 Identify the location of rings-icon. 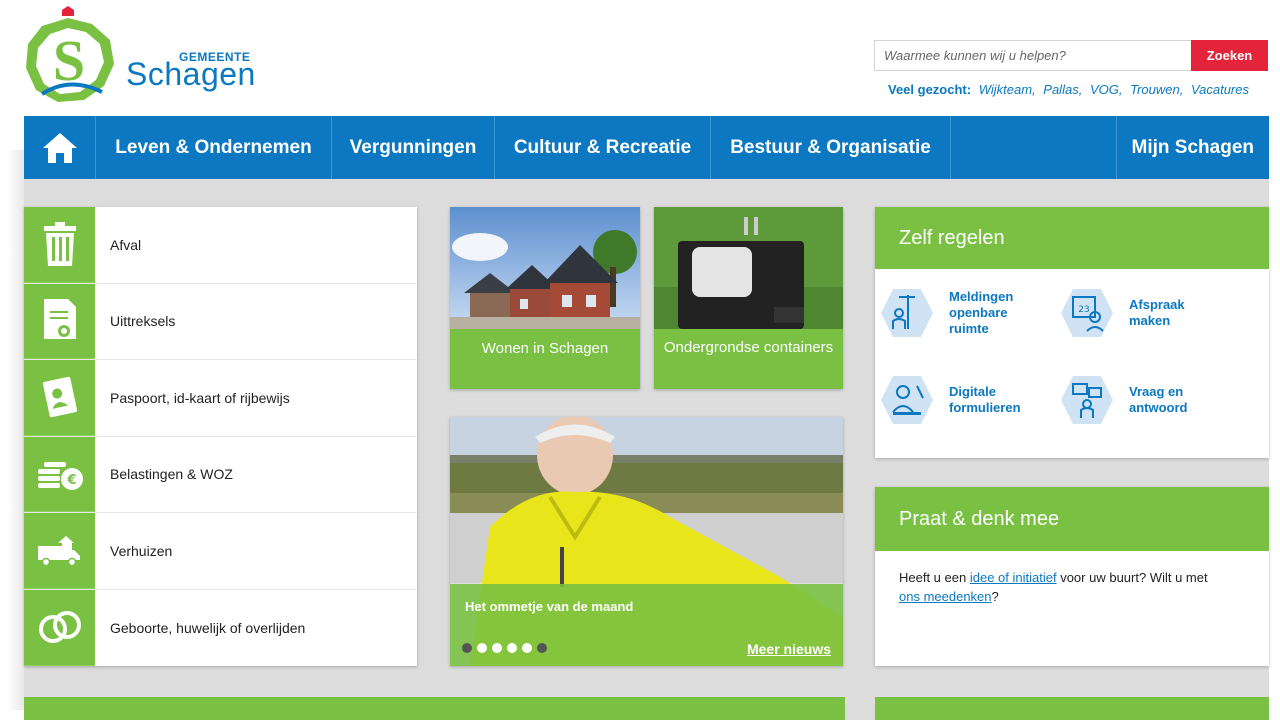
(59, 627).